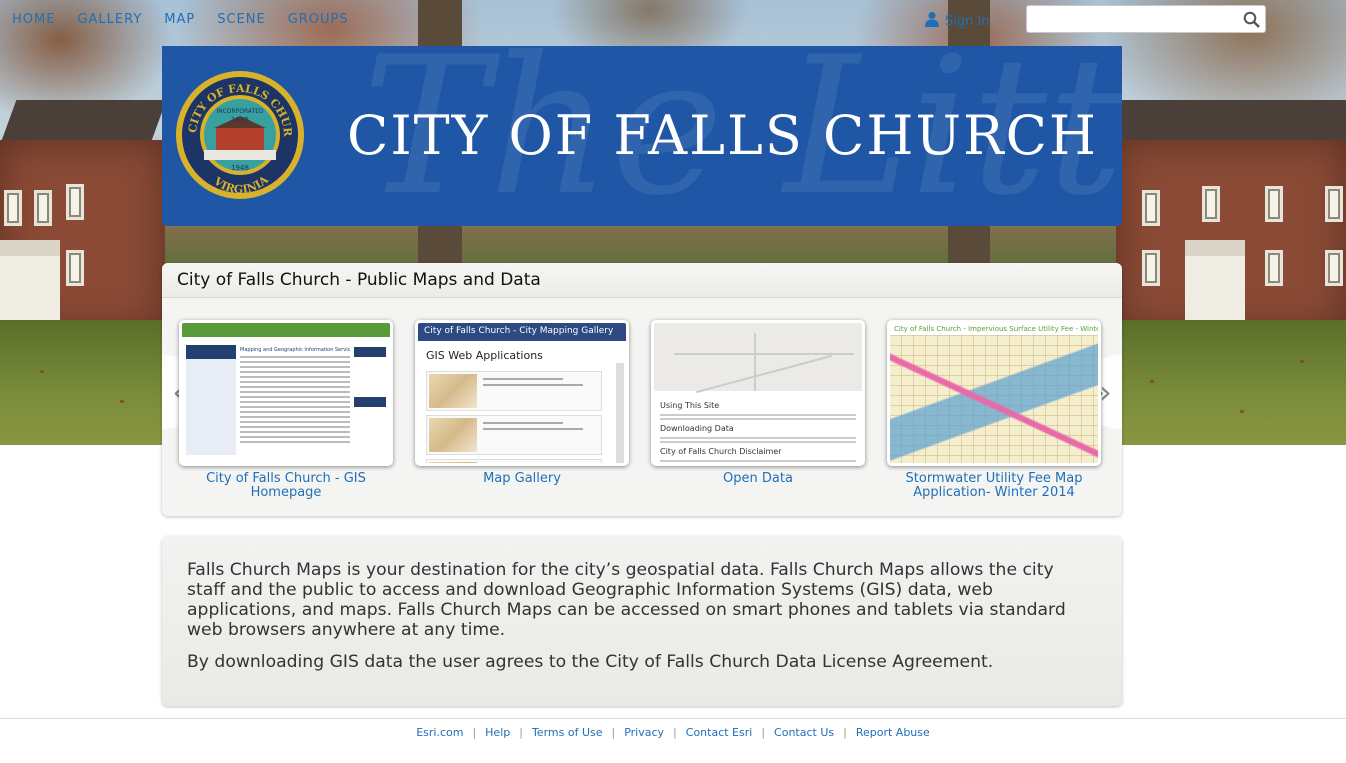 Image resolution: width=1346 pixels, height=763 pixels. Describe the element at coordinates (719, 732) in the screenshot. I see `footer-link-contact-esri: Contact Esri` at that location.